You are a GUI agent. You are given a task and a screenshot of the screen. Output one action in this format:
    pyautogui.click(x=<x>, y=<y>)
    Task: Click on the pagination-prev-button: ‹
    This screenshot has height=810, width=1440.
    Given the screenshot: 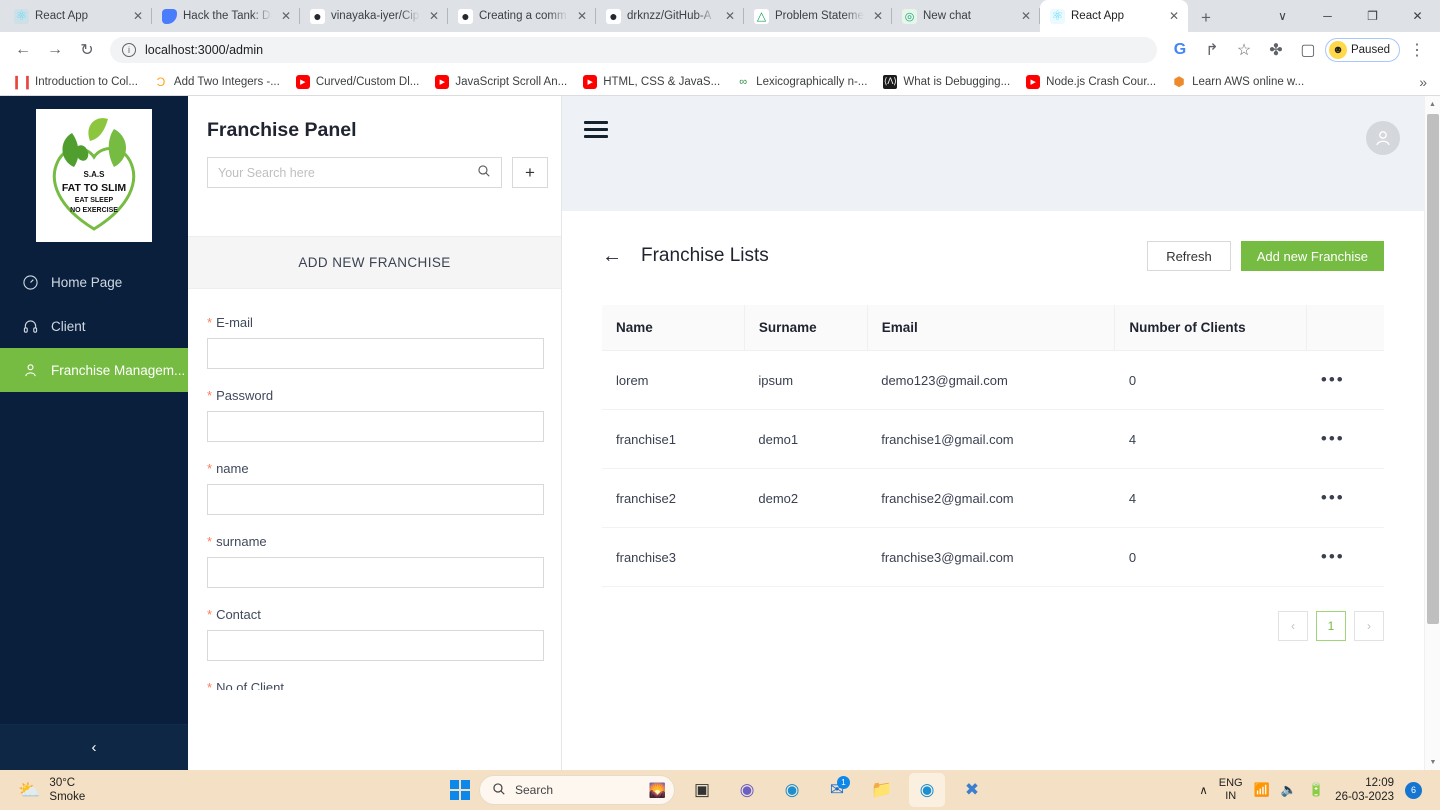 What is the action you would take?
    pyautogui.click(x=1293, y=626)
    